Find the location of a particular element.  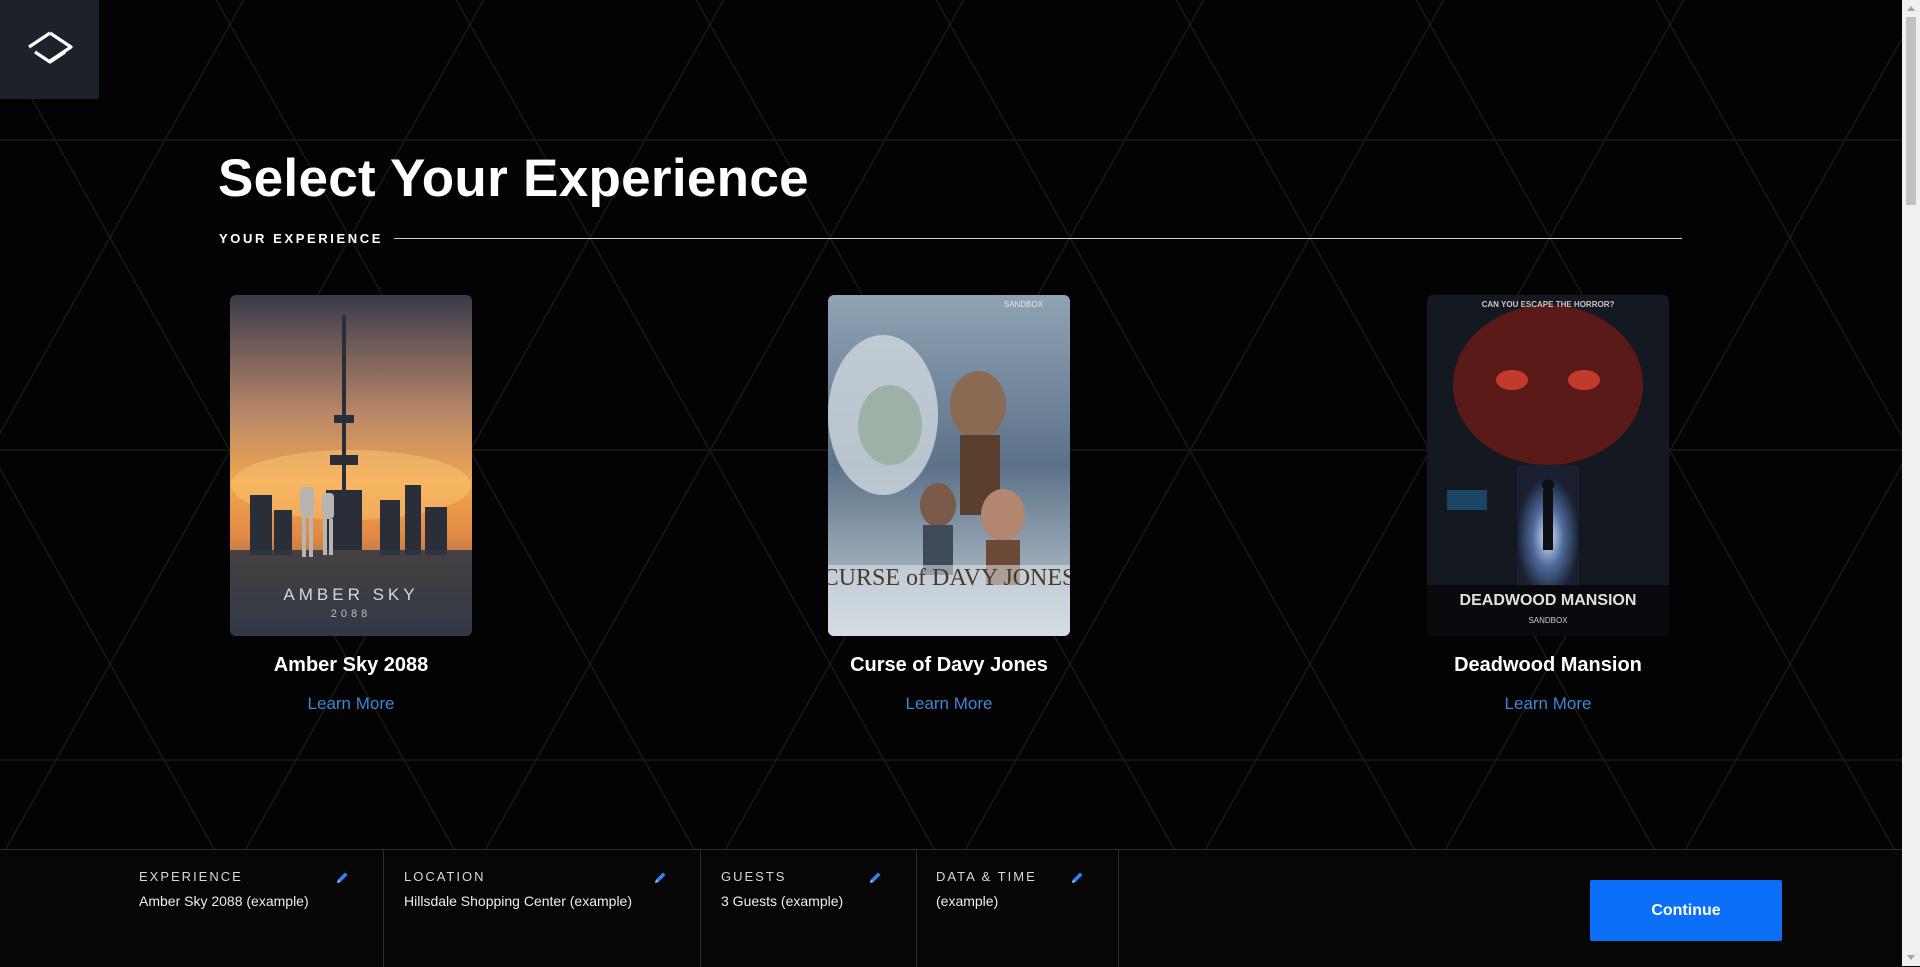

section-label: YOUR EXPERIENCE is located at coordinates (301, 238).